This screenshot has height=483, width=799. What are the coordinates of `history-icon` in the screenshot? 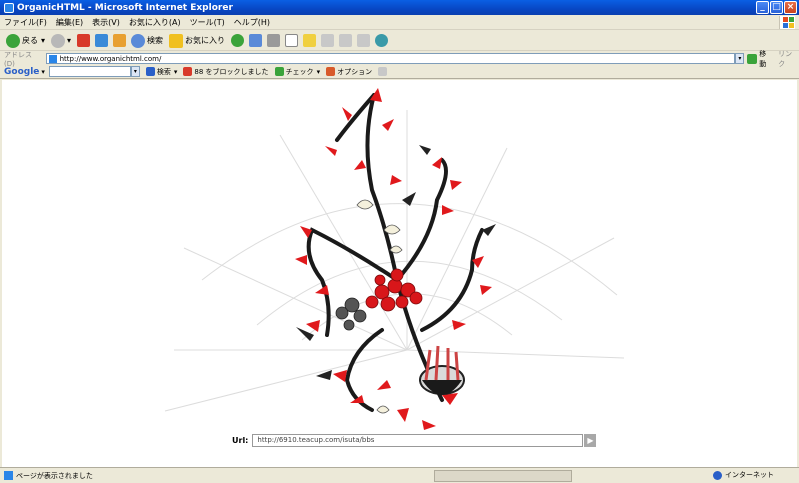 It's located at (238, 40).